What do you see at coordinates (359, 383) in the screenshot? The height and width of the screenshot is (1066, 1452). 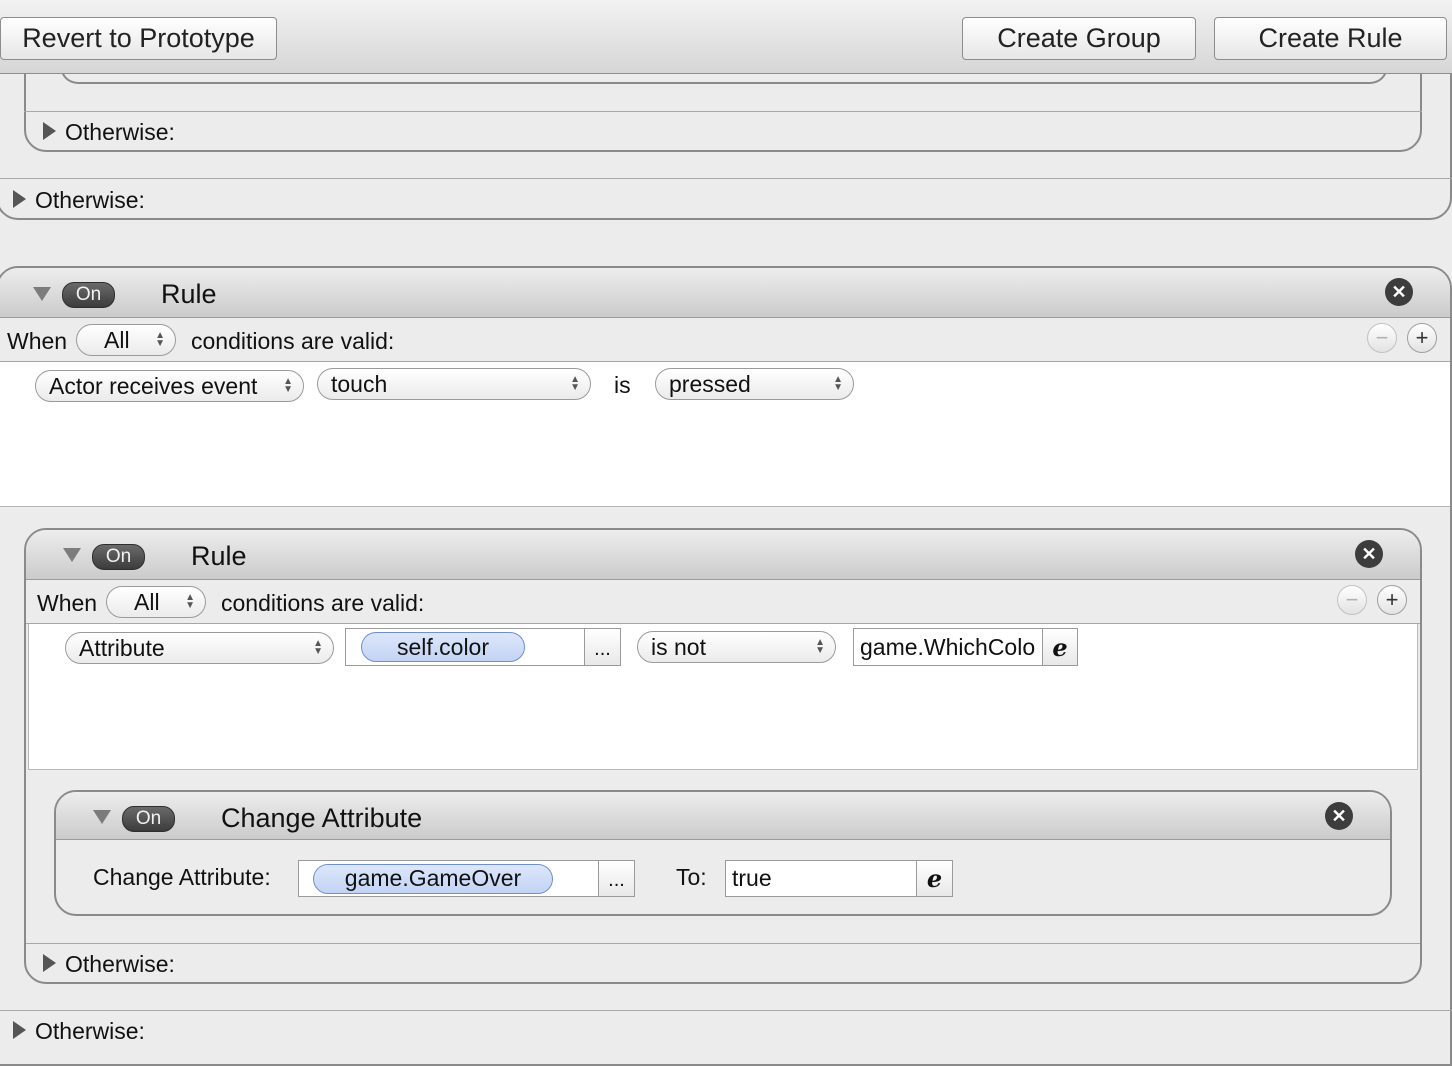 I see `event-value: touch` at bounding box center [359, 383].